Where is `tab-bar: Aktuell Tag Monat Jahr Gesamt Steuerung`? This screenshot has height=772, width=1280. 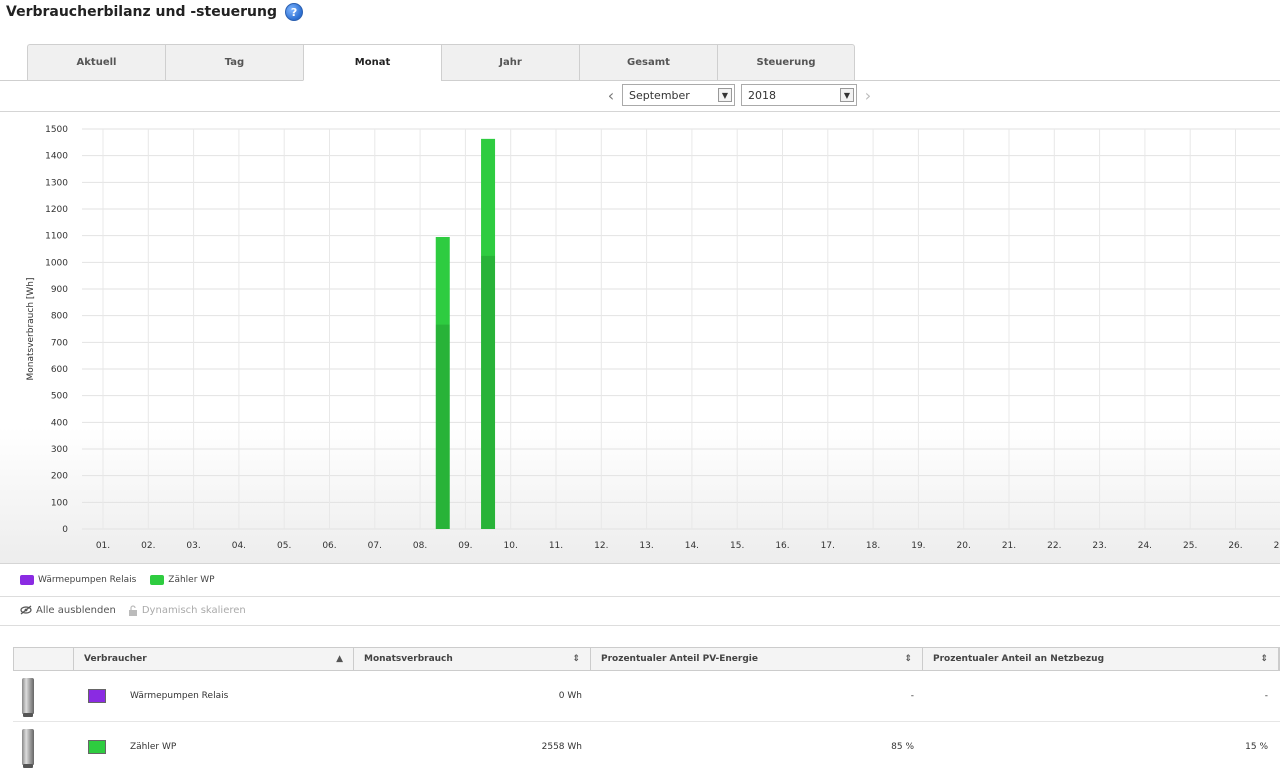
tab-bar: Aktuell Tag Monat Jahr Gesamt Steuerung is located at coordinates (441, 62).